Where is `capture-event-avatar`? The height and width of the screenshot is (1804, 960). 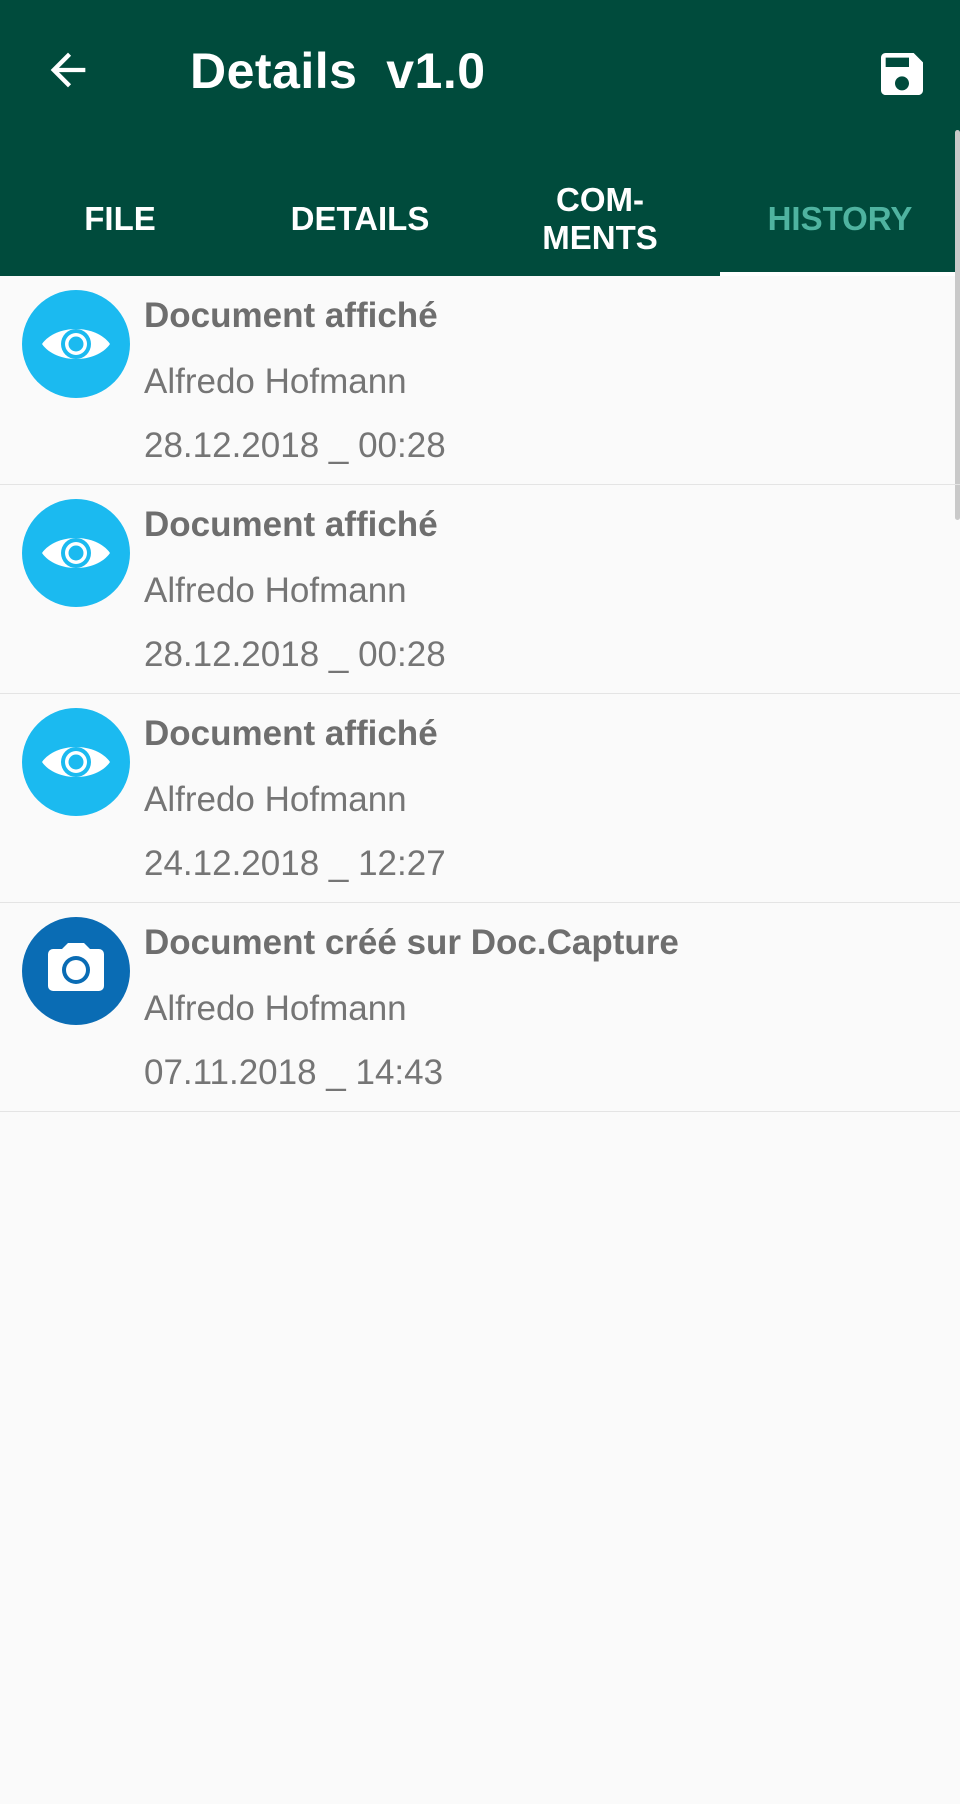
capture-event-avatar is located at coordinates (76, 971).